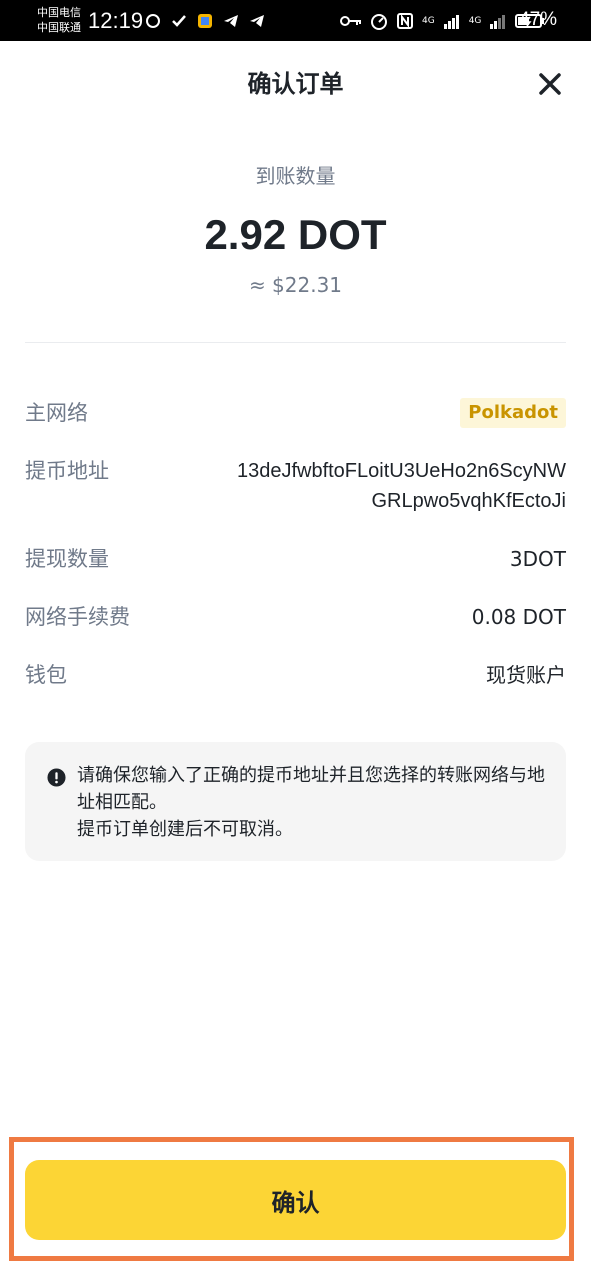 This screenshot has height=1280, width=591. Describe the element at coordinates (526, 675) in the screenshot. I see `wallet-value: 现货账户` at that location.